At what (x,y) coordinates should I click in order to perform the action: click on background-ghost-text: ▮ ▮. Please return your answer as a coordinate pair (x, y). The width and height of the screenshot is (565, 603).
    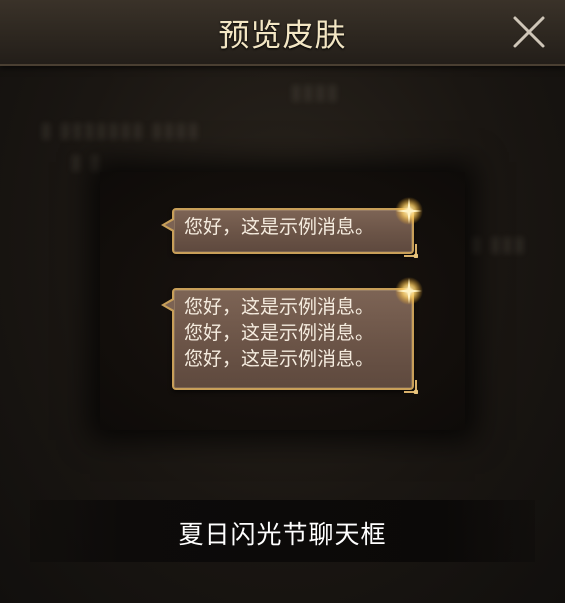
    Looking at the image, I should click on (86, 162).